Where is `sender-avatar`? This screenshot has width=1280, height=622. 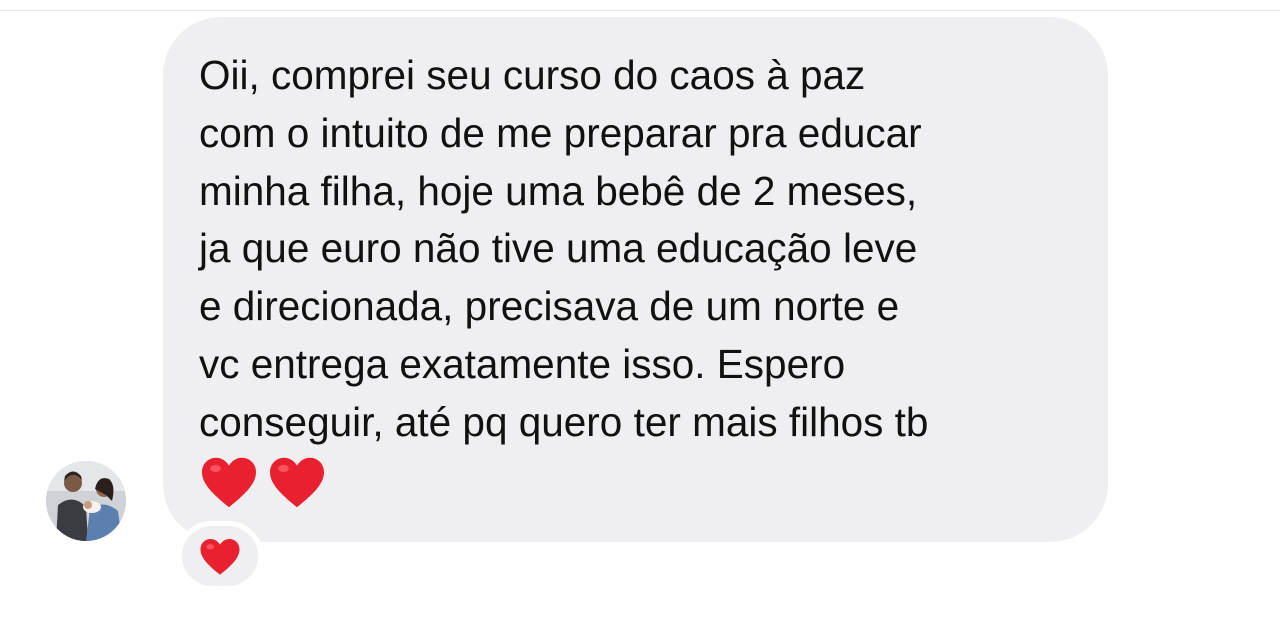 sender-avatar is located at coordinates (86, 501).